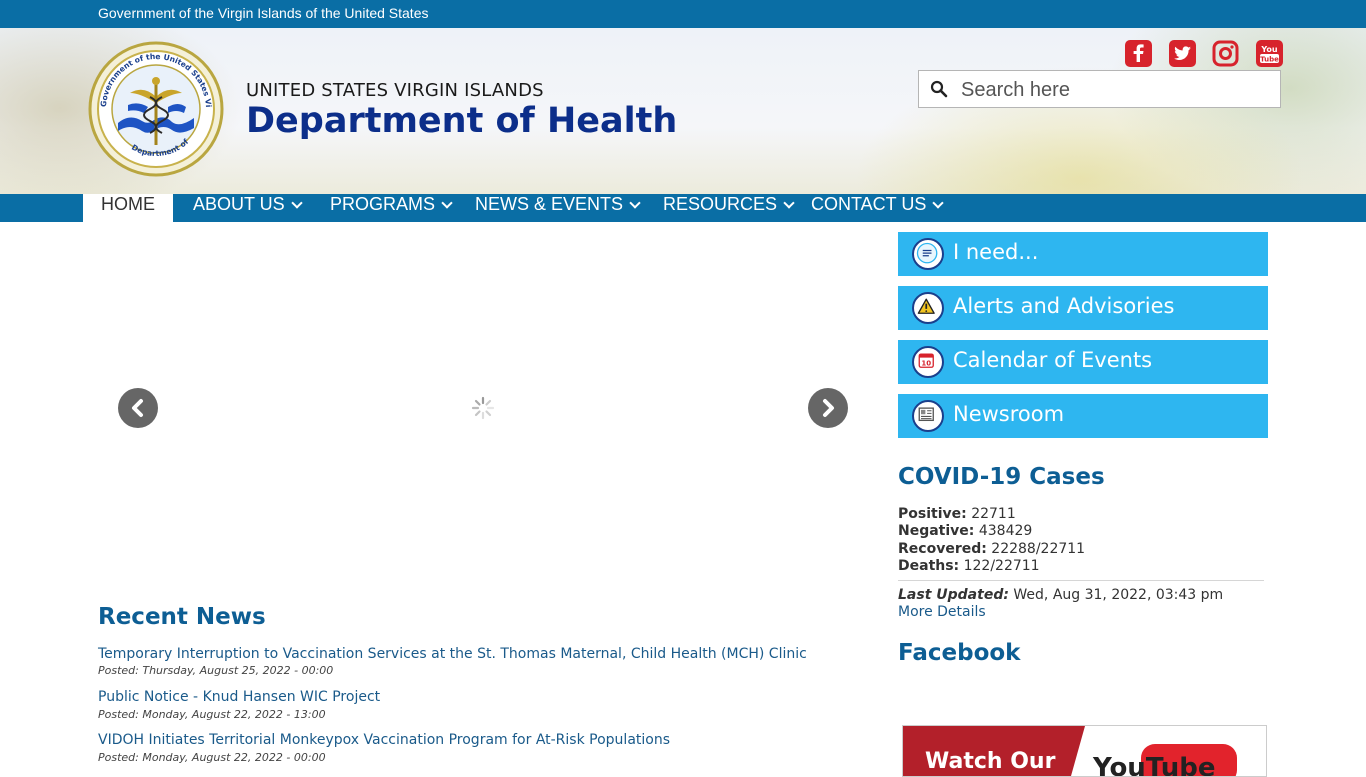 The width and height of the screenshot is (1366, 777). I want to click on covid-deaths-label: Deaths:, so click(929, 566).